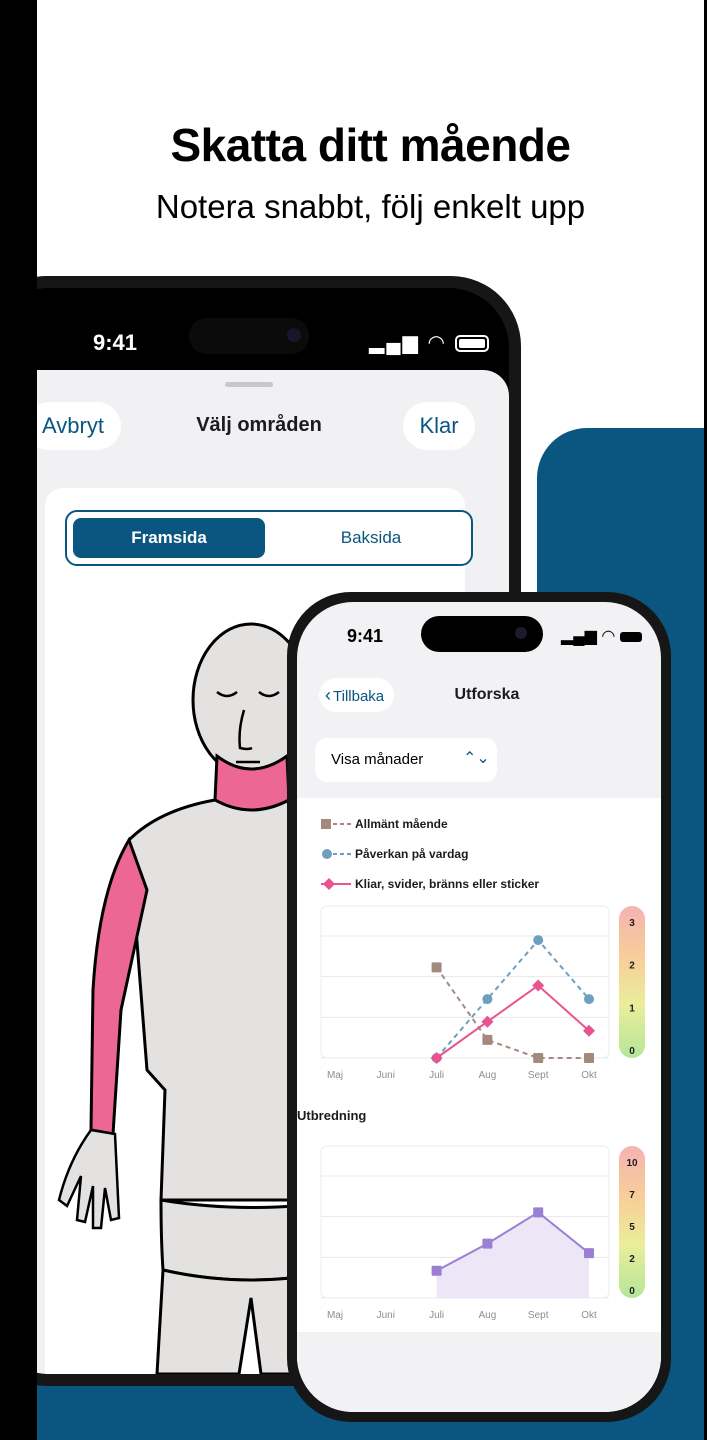  I want to click on legend-square-icon, so click(336, 824).